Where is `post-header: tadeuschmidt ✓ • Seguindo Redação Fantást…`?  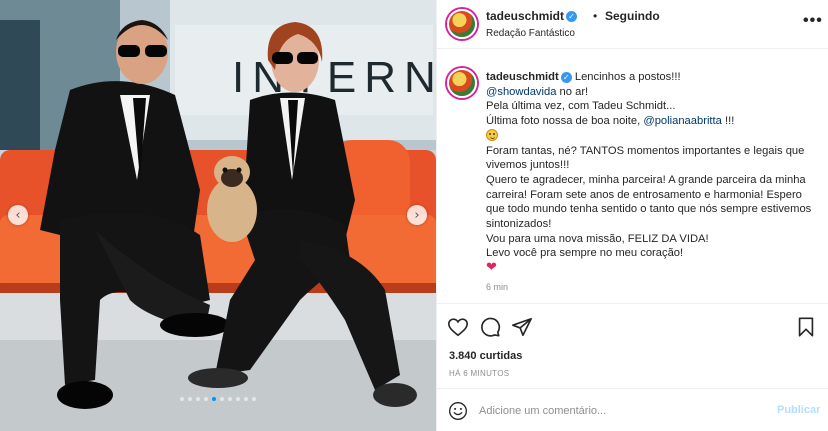
post-header: tadeuschmidt ✓ • Seguindo Redação Fantást… is located at coordinates (632, 24).